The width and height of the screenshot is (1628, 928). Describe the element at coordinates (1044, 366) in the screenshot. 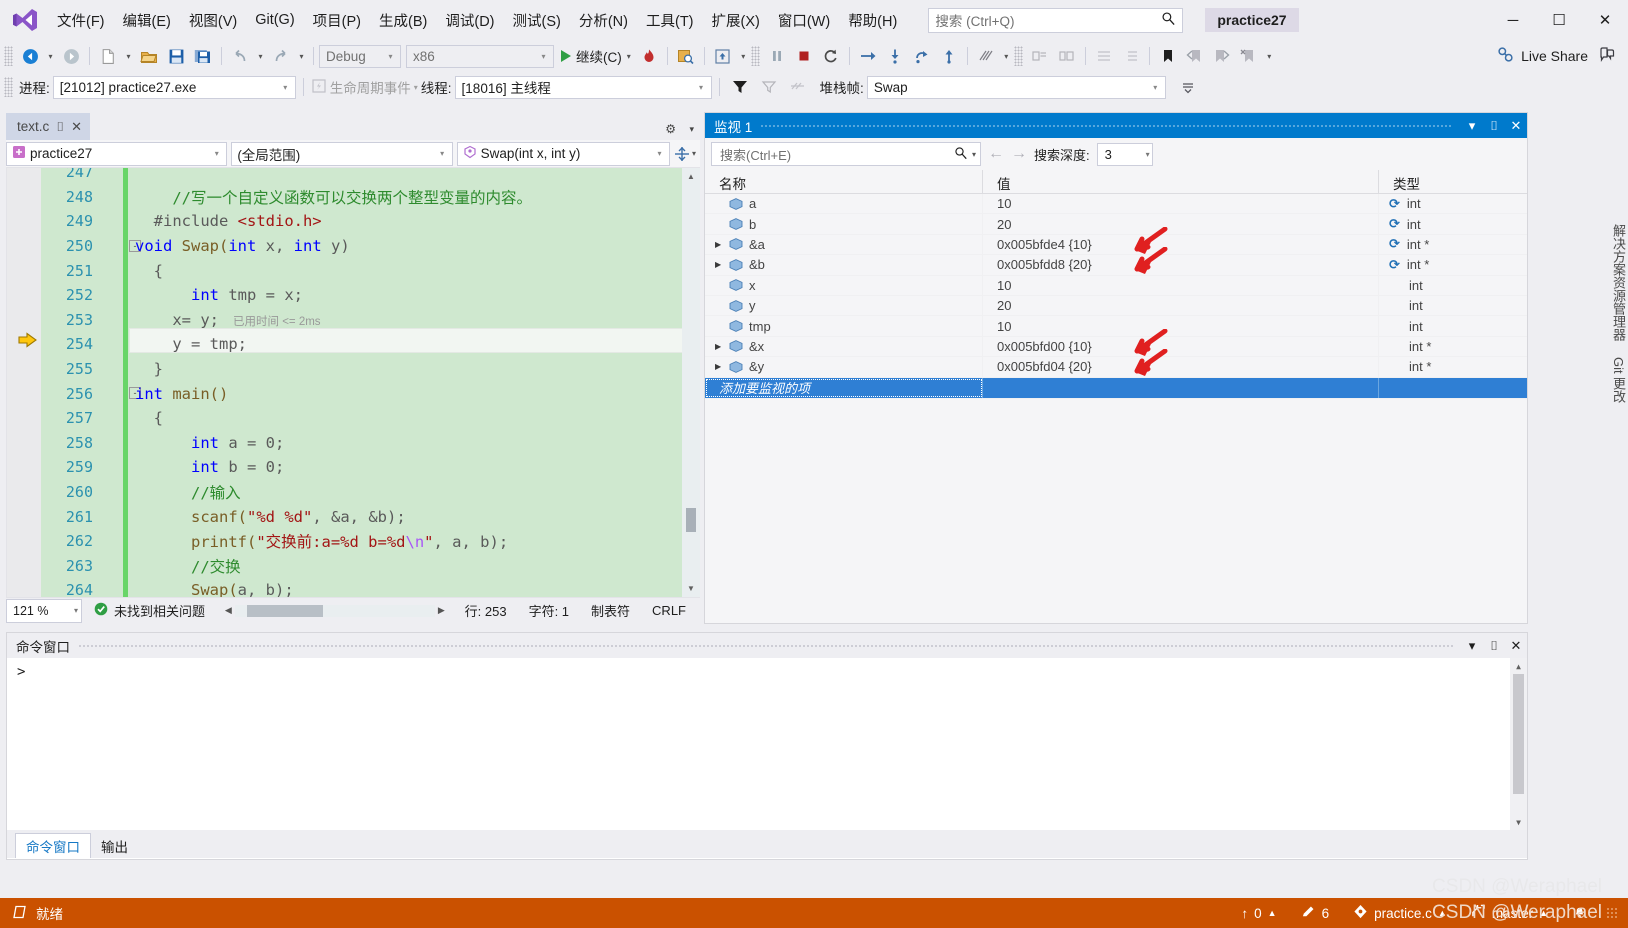

I see `watch-variable-value: 0x005bfd04 {20}` at that location.